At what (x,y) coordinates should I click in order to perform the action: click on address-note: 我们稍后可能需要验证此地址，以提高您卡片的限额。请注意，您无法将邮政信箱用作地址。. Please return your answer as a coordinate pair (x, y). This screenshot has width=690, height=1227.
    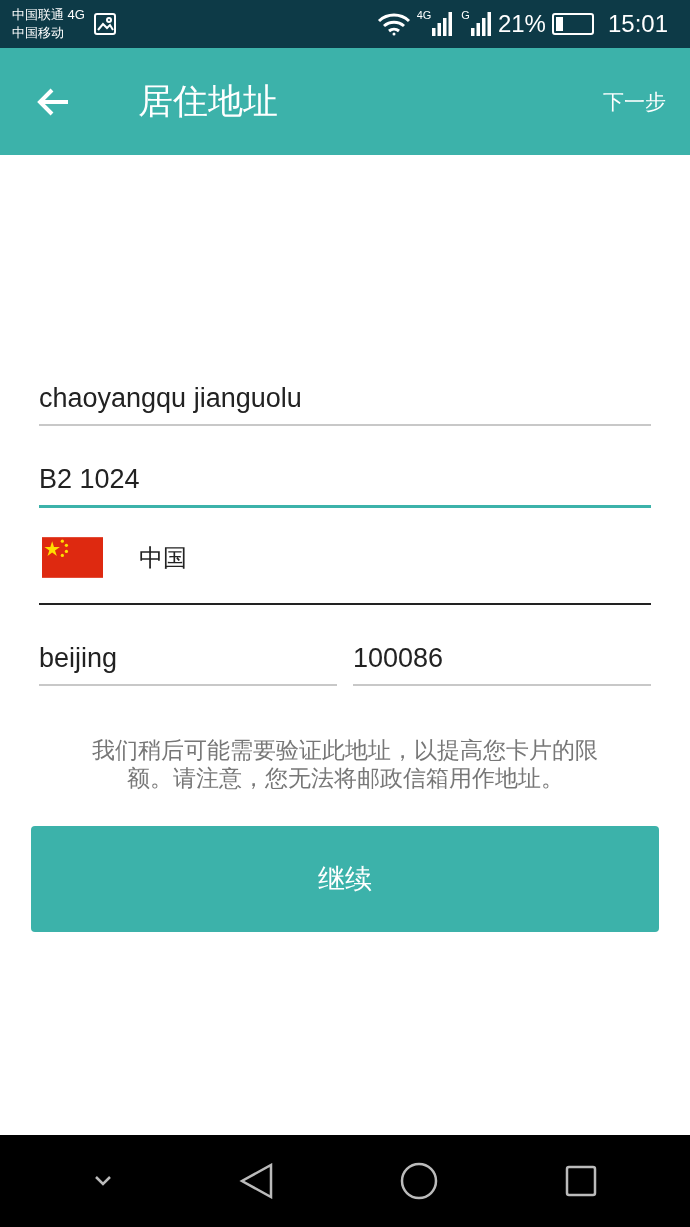
    Looking at the image, I should click on (345, 764).